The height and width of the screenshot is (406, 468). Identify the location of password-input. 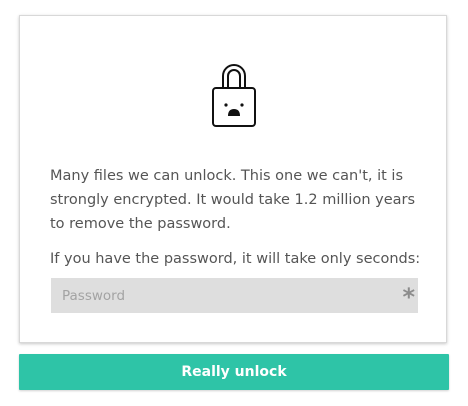
(234, 295).